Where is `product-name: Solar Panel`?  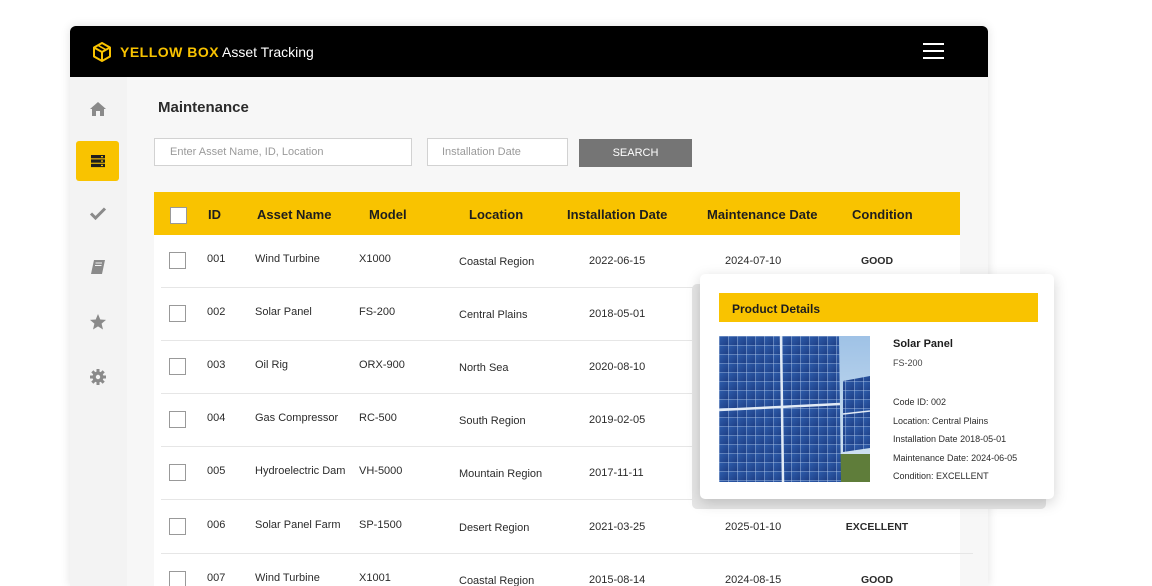 product-name: Solar Panel is located at coordinates (923, 344).